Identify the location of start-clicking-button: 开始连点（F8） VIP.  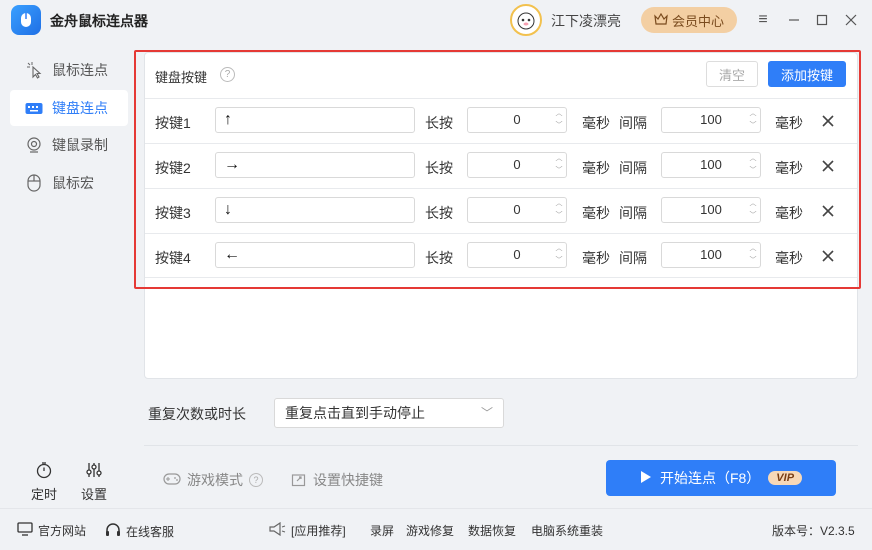
(721, 478).